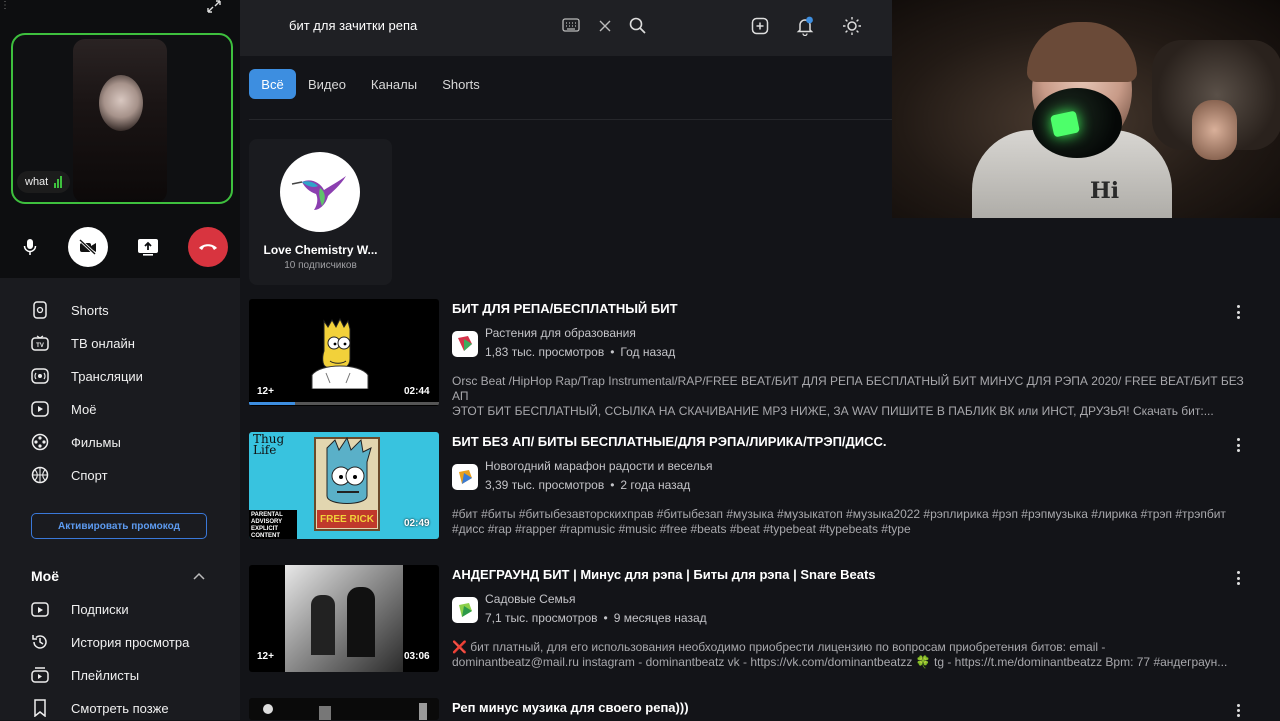 Image resolution: width=1280 pixels, height=721 pixels. Describe the element at coordinates (105, 675) in the screenshot. I see `sidebar-item-label: Плейлисты` at that location.